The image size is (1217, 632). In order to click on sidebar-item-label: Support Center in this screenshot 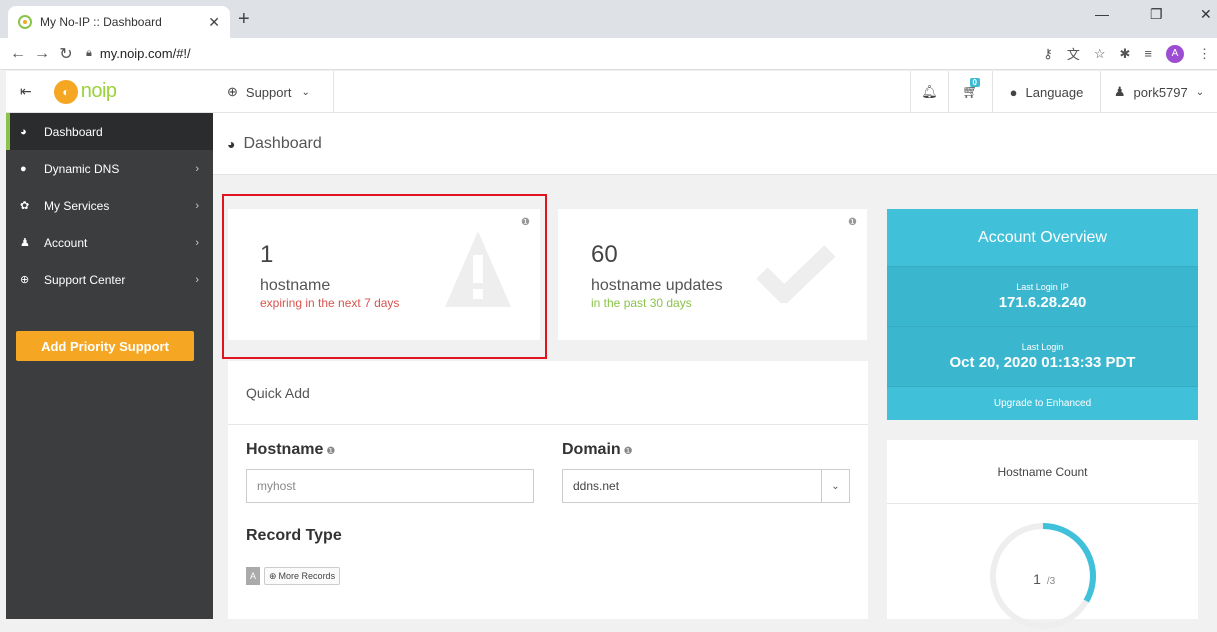, I will do `click(85, 279)`.